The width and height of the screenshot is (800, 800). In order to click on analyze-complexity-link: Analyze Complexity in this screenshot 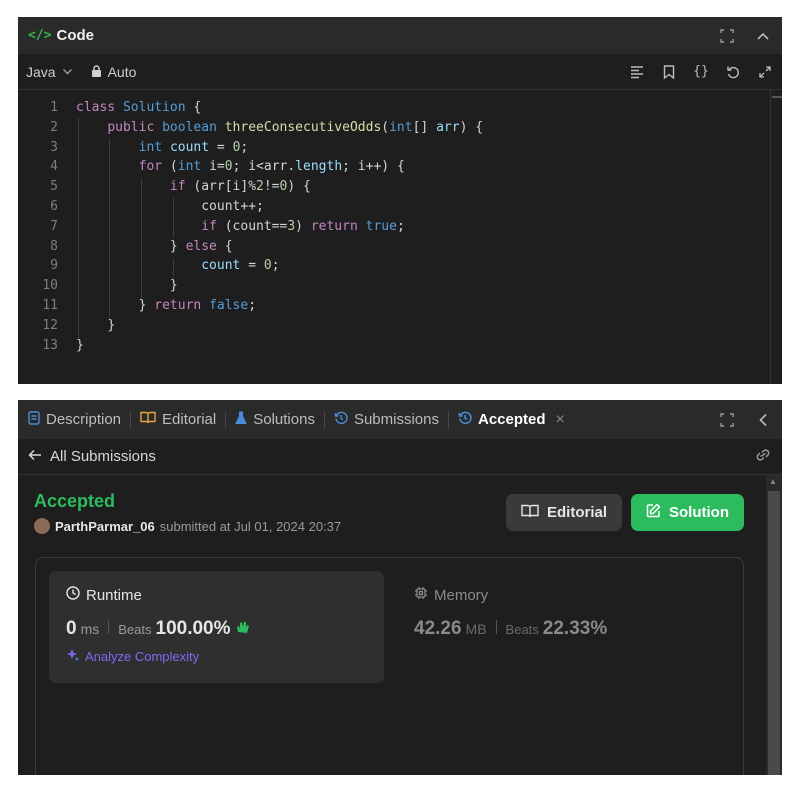, I will do `click(216, 656)`.